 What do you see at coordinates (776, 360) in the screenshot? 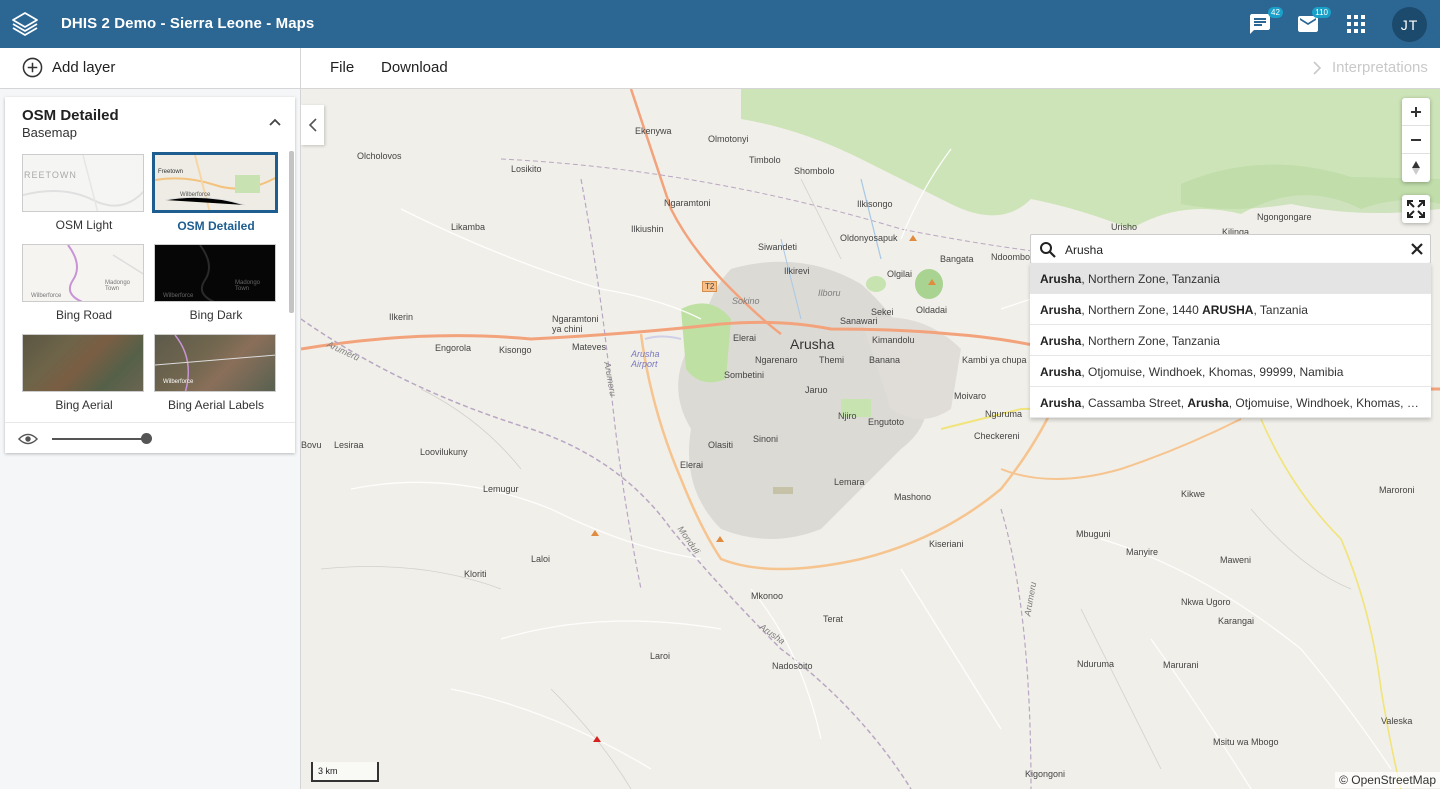
I see `map-label: Ngarenaro` at bounding box center [776, 360].